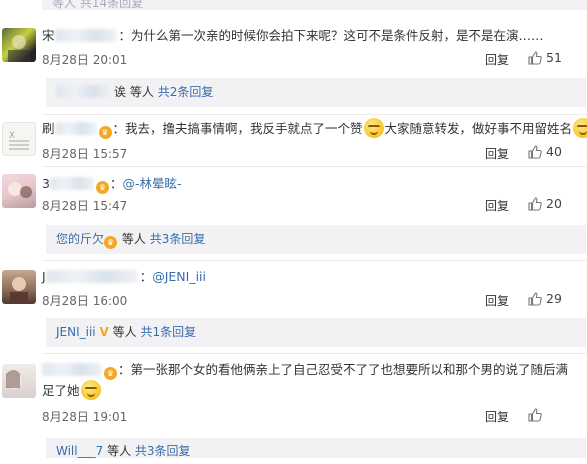 This screenshot has width=587, height=464. What do you see at coordinates (314, 5) in the screenshot?
I see `reply-summary-bar-top: 等人 共14条回复` at bounding box center [314, 5].